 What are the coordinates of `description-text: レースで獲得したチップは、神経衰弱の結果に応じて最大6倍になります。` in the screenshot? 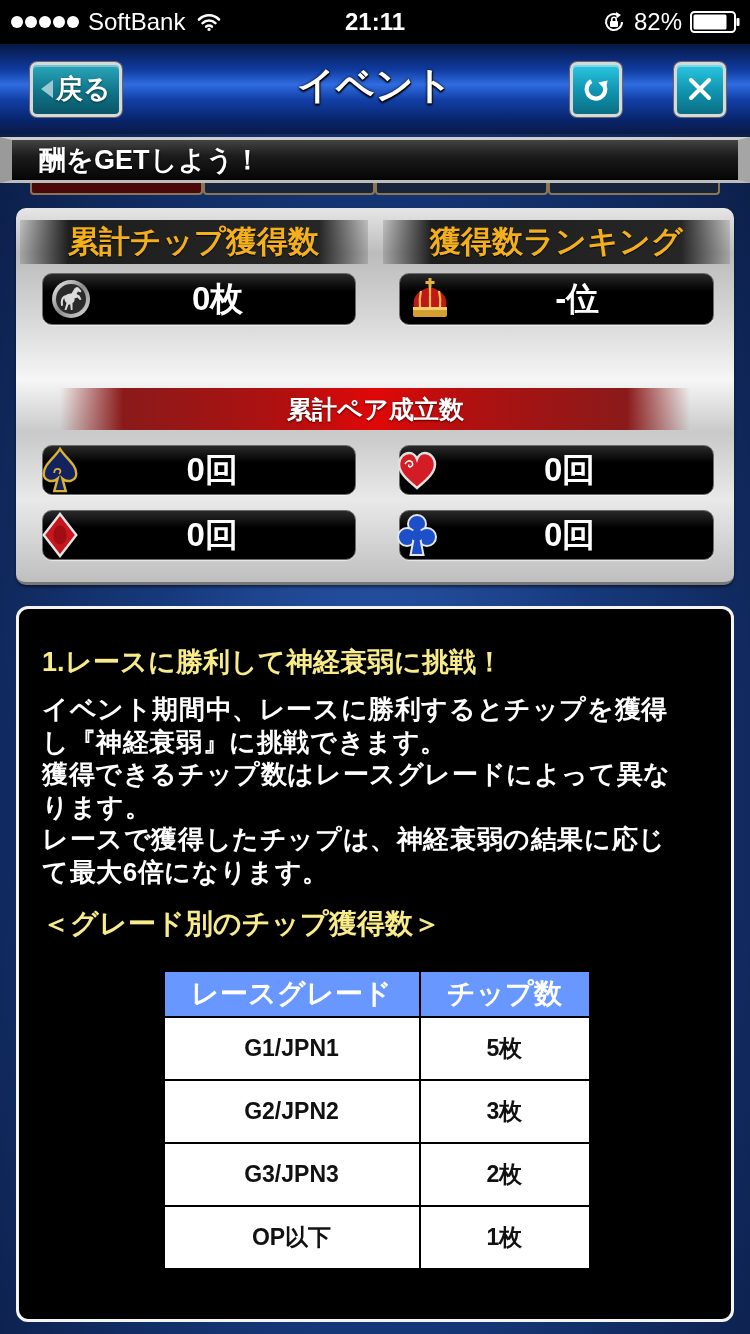 It's located at (354, 855).